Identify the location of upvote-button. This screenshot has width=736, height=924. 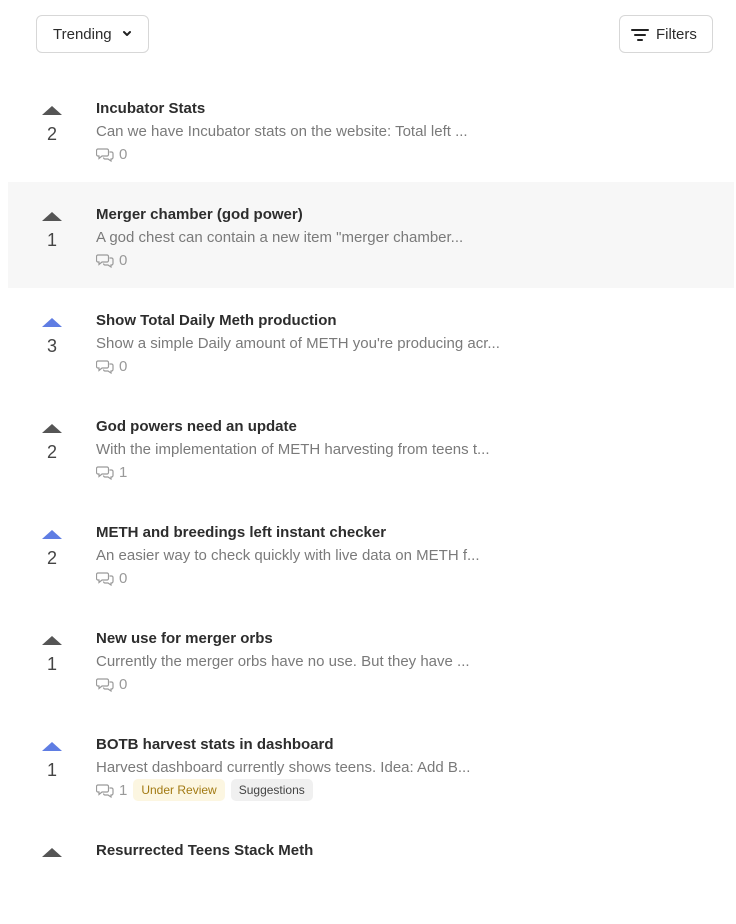
(52, 871).